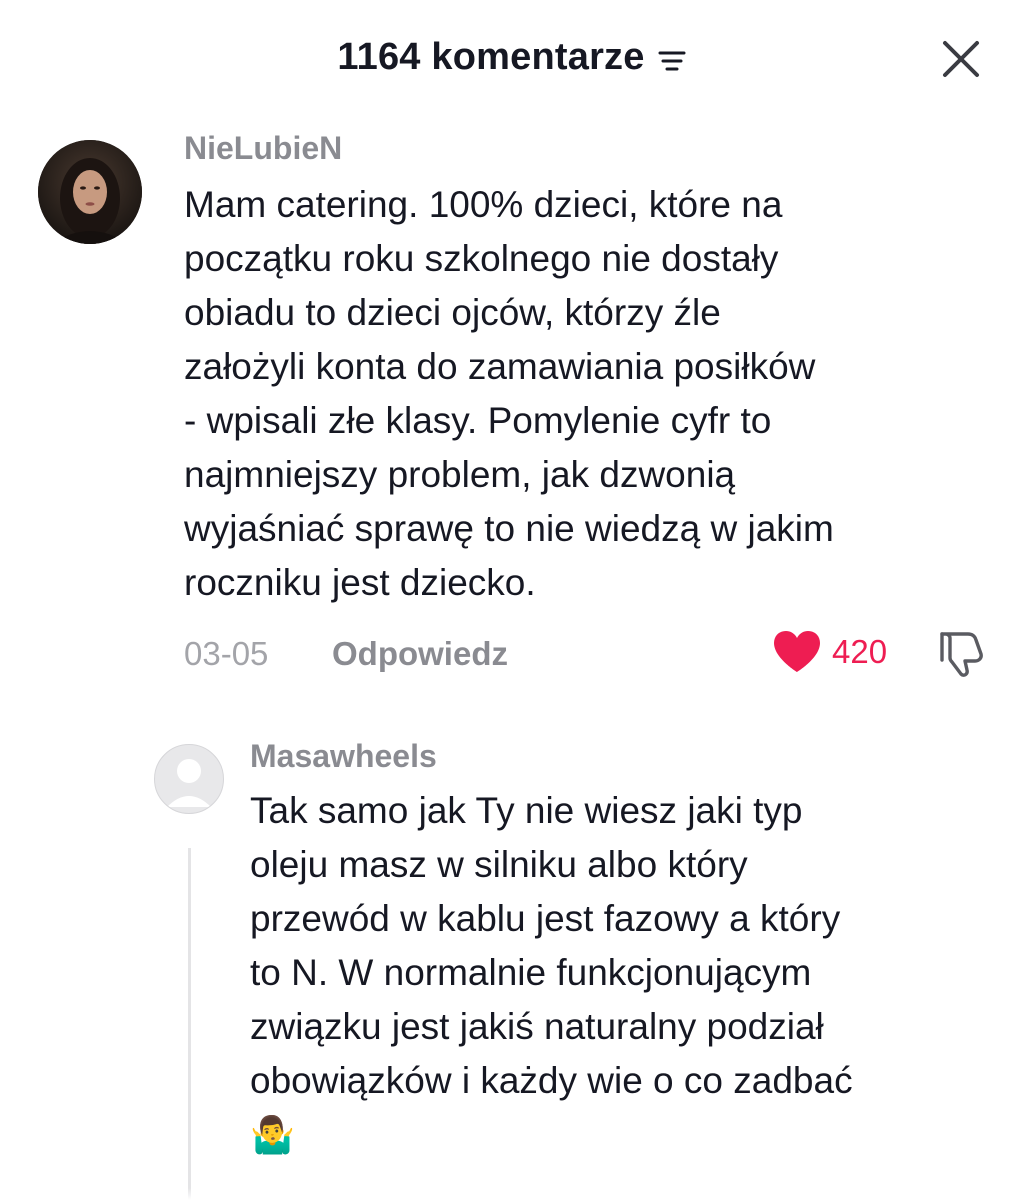 The width and height of the screenshot is (1024, 1200). What do you see at coordinates (420, 654) in the screenshot?
I see `reply-button: Odpowiedz` at bounding box center [420, 654].